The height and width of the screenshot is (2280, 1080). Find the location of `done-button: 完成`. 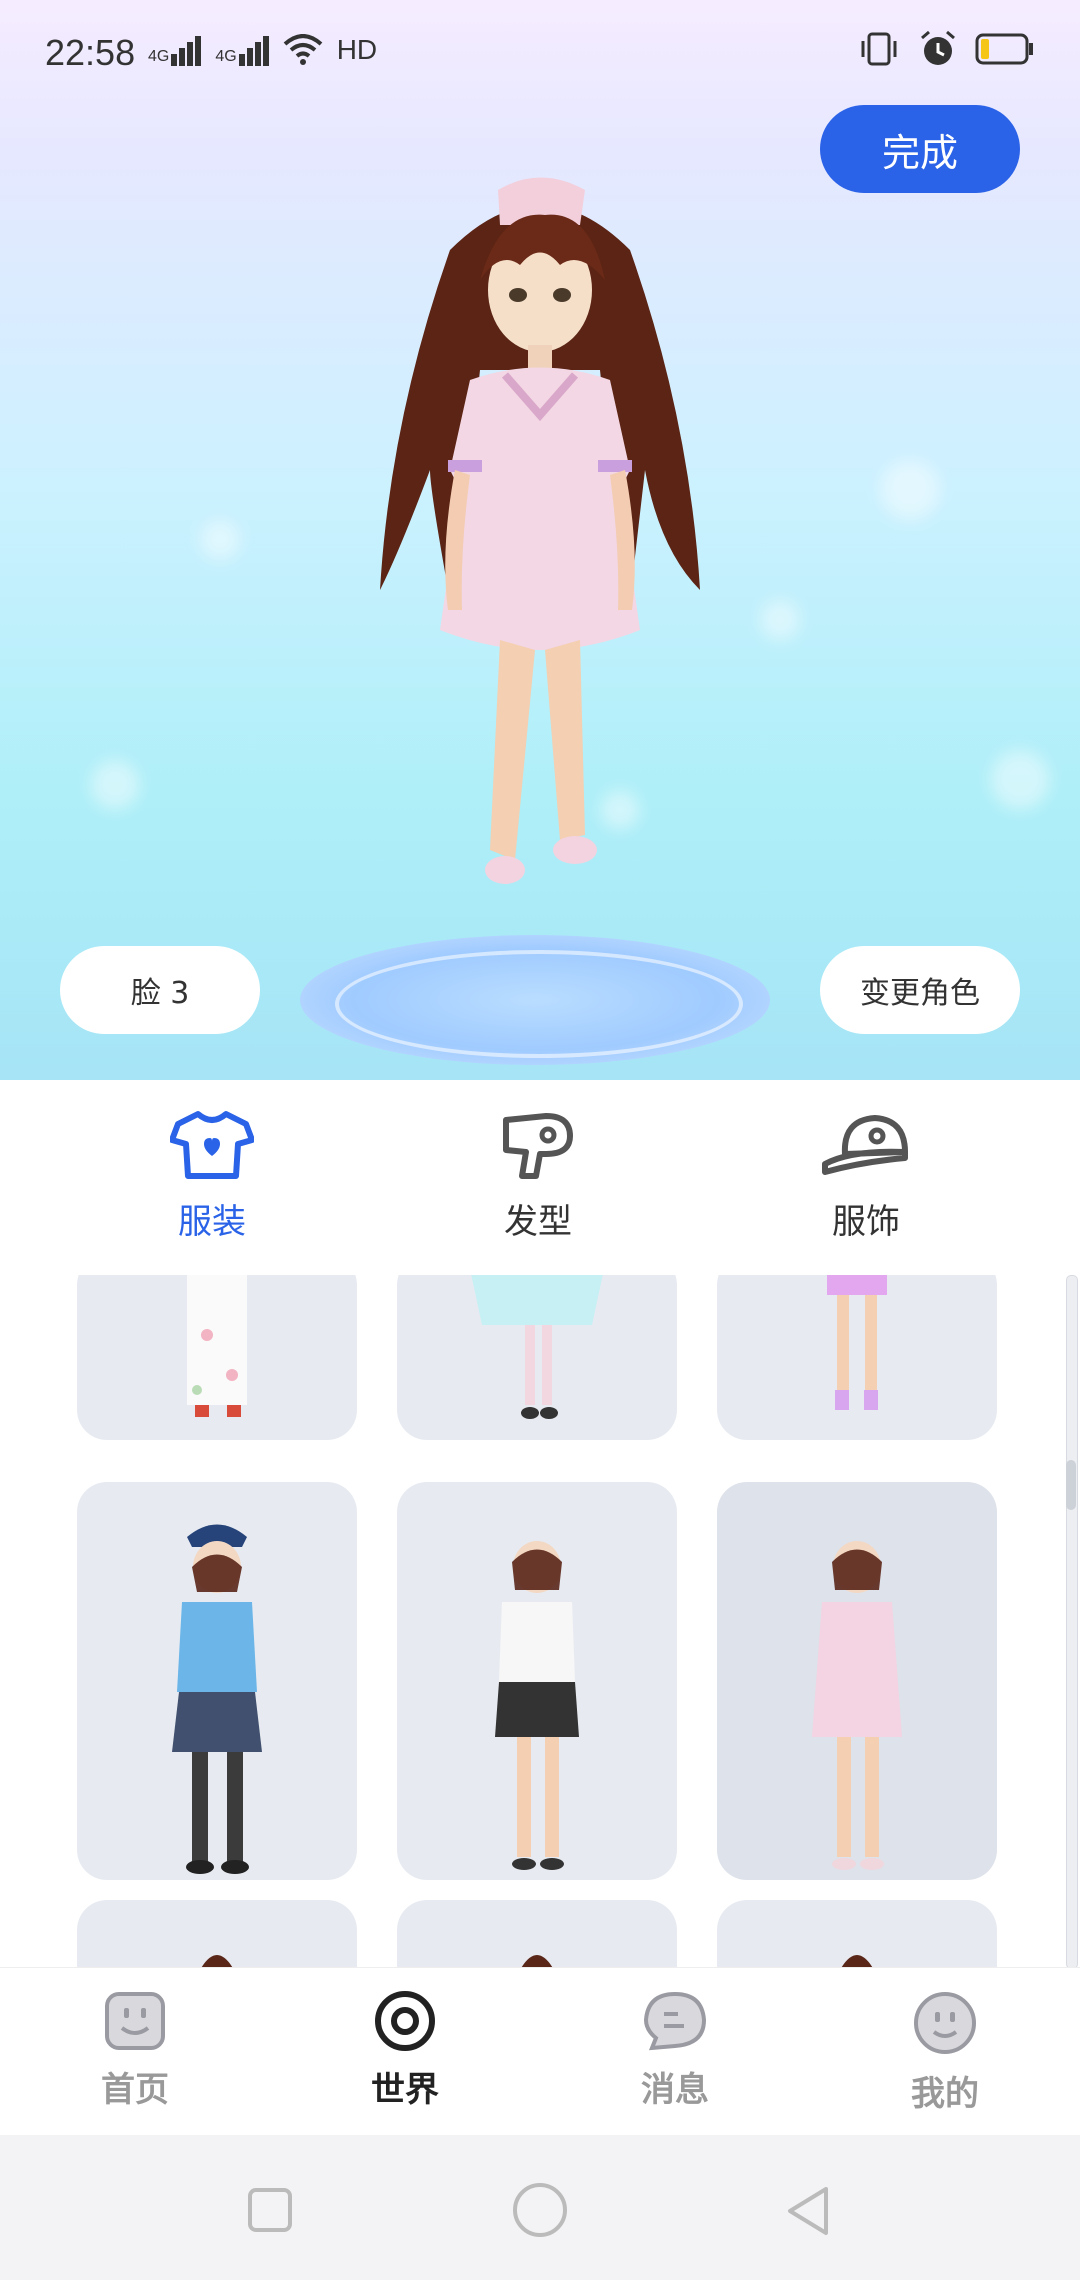

done-button: 完成 is located at coordinates (920, 149).